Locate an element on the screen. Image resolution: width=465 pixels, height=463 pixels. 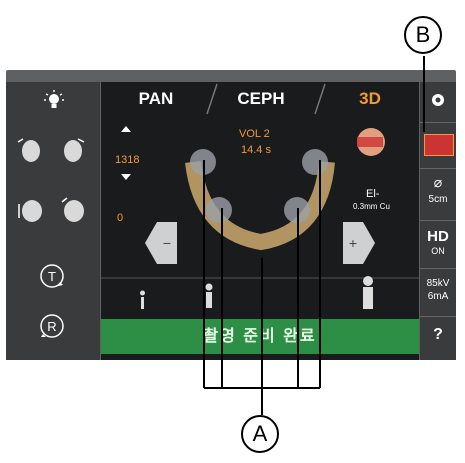
callout-b: B is located at coordinates (423, 35).